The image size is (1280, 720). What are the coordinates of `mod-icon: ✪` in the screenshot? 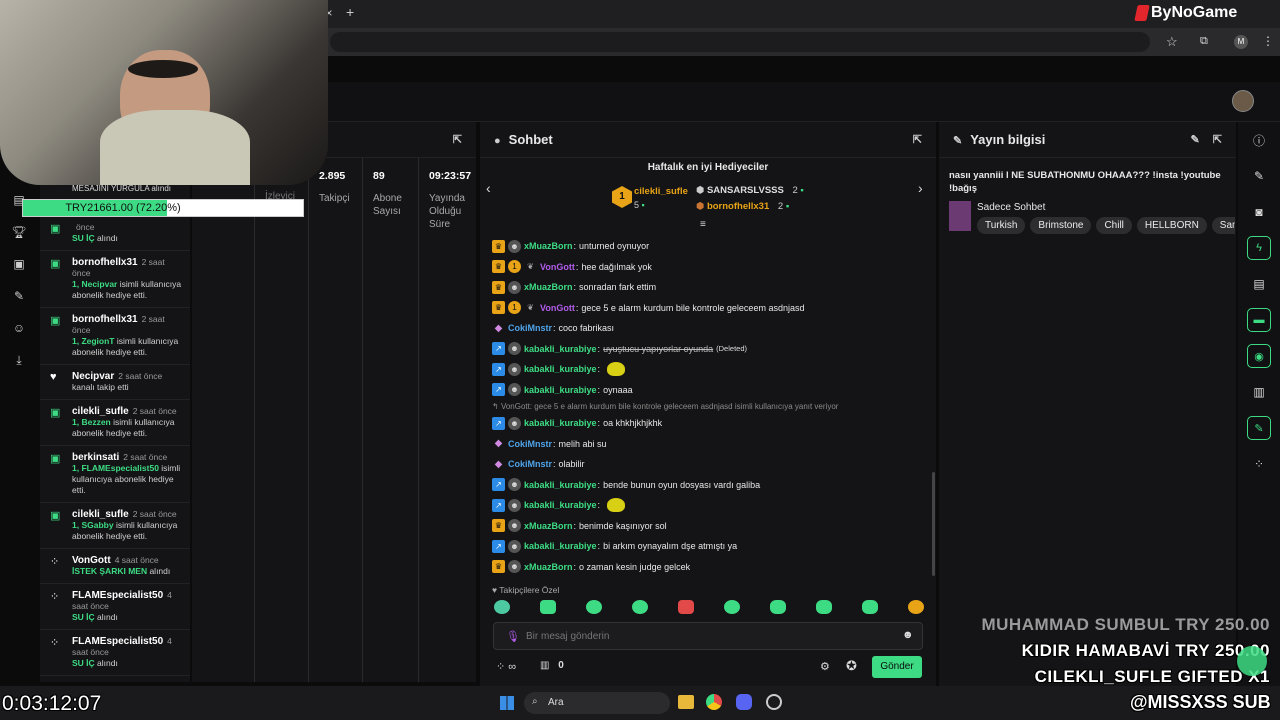 It's located at (851, 666).